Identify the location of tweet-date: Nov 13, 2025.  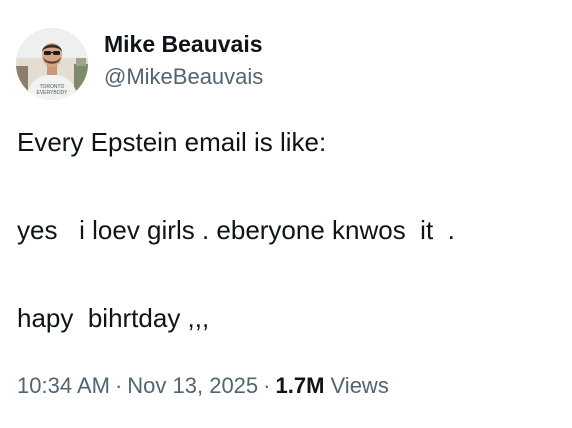
(192, 385).